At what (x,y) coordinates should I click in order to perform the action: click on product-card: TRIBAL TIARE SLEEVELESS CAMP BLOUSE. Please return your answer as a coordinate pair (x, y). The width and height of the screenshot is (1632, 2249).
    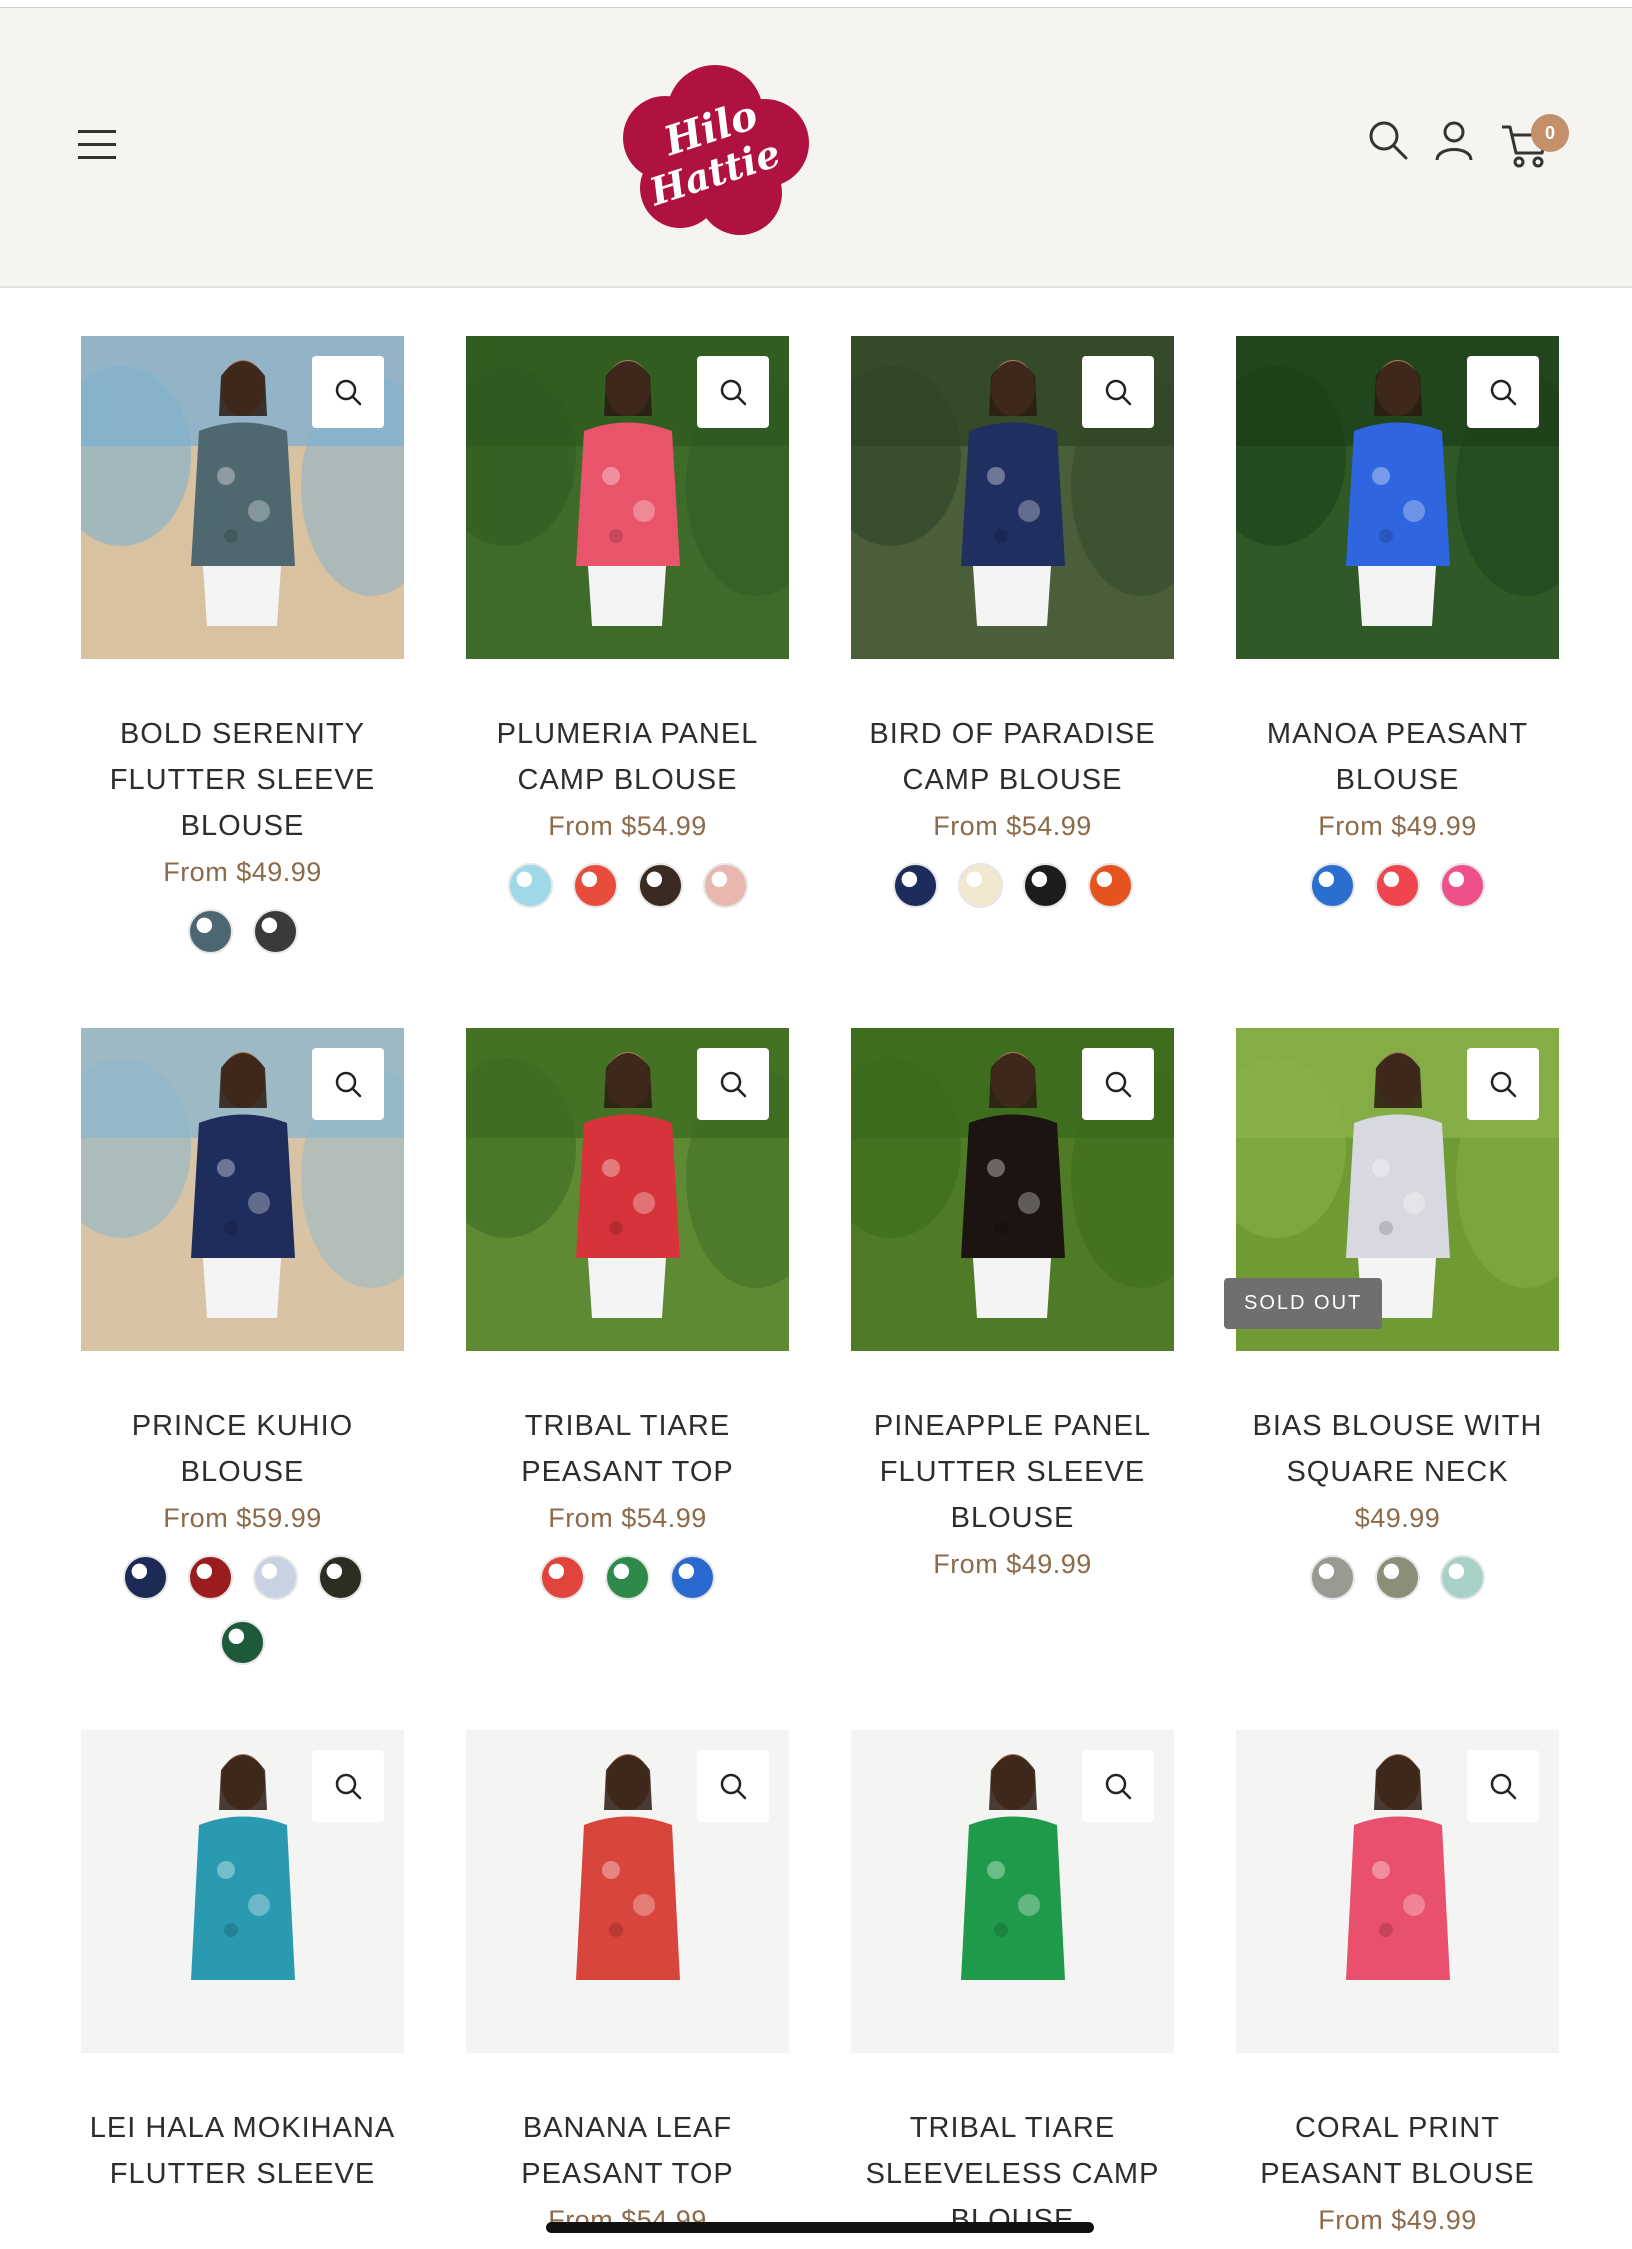
    Looking at the image, I should click on (1012, 1986).